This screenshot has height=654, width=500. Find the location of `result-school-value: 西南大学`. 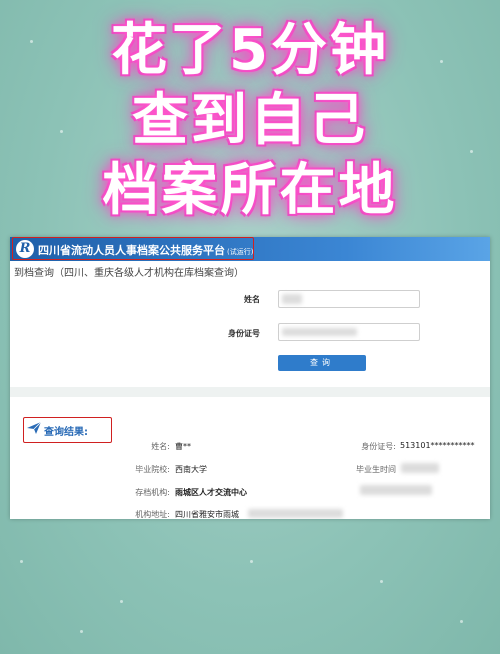

result-school-value: 西南大学 is located at coordinates (191, 469).